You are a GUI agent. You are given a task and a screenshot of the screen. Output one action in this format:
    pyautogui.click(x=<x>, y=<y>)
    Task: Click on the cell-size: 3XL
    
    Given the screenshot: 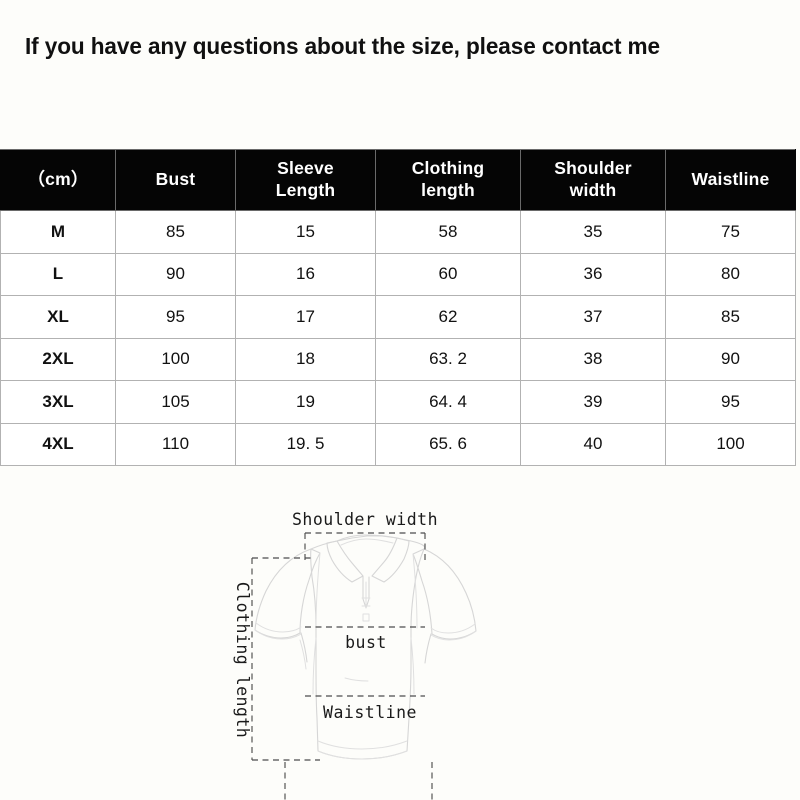 What is the action you would take?
    pyautogui.click(x=58, y=402)
    